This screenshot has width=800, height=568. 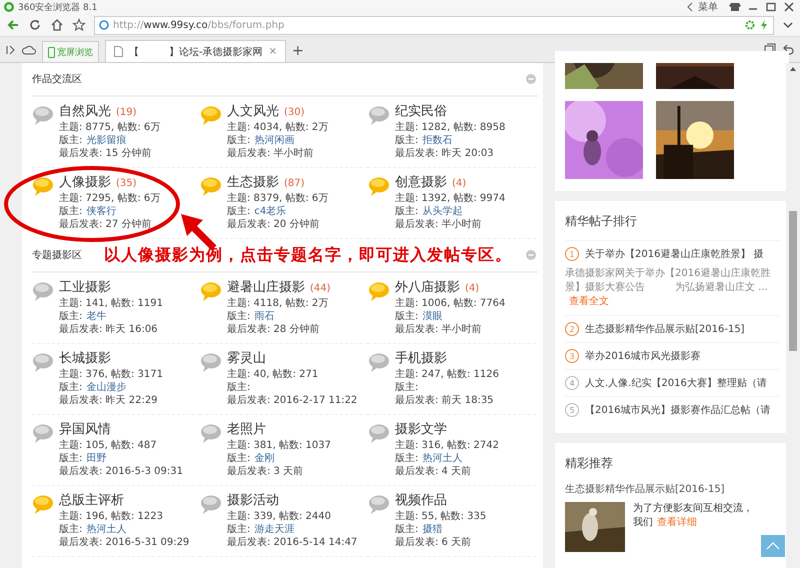 I want to click on forum-stats: 主题: 55, 帖数: 335, so click(x=440, y=516).